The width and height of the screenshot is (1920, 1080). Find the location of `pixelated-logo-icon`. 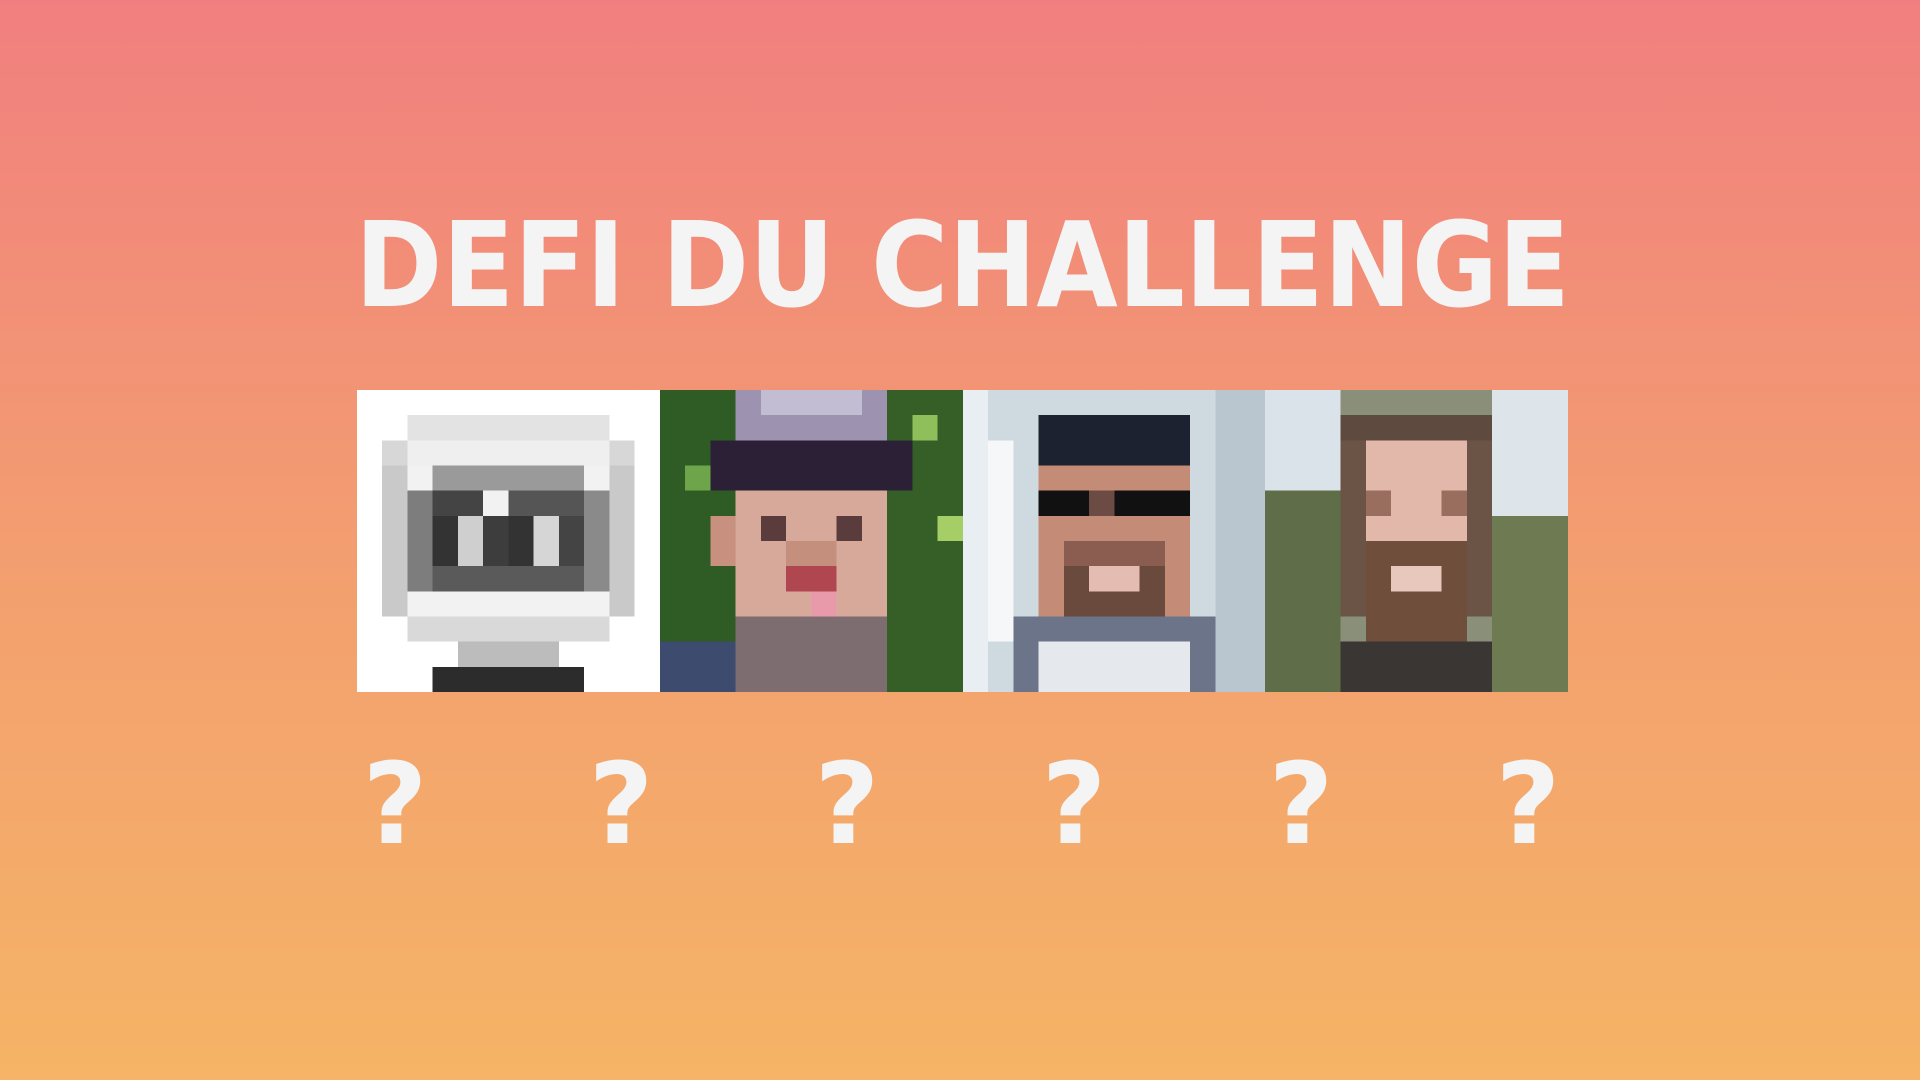

pixelated-logo-icon is located at coordinates (508, 541).